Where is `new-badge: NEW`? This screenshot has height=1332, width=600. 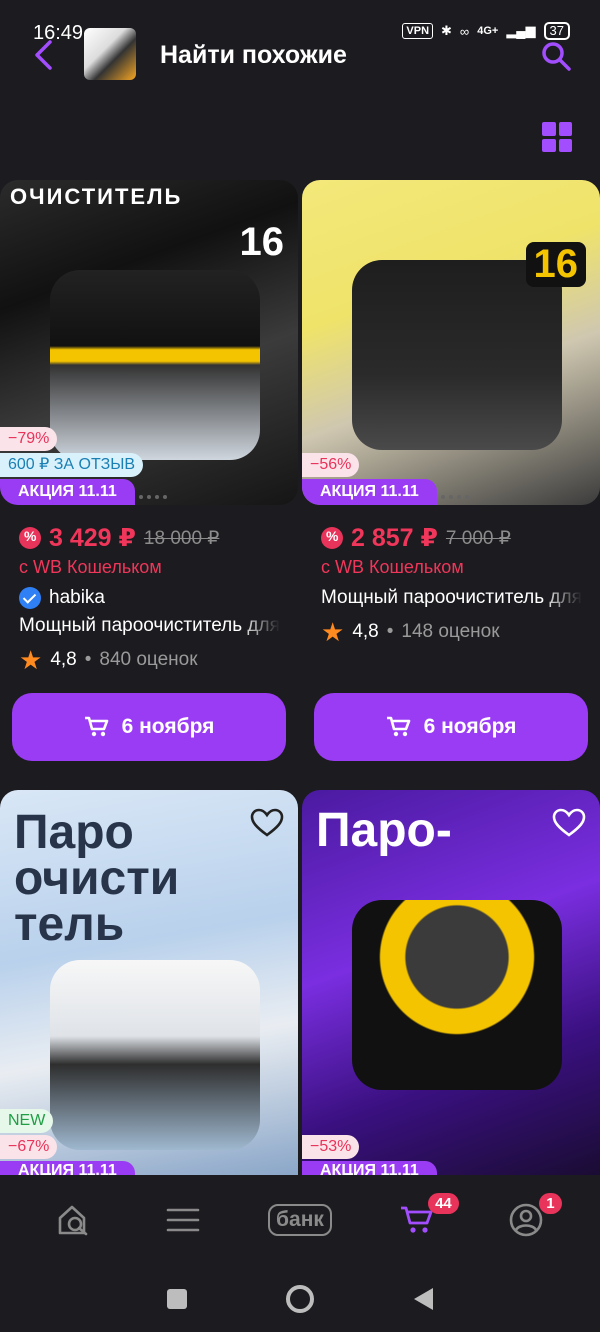 new-badge: NEW is located at coordinates (27, 1121).